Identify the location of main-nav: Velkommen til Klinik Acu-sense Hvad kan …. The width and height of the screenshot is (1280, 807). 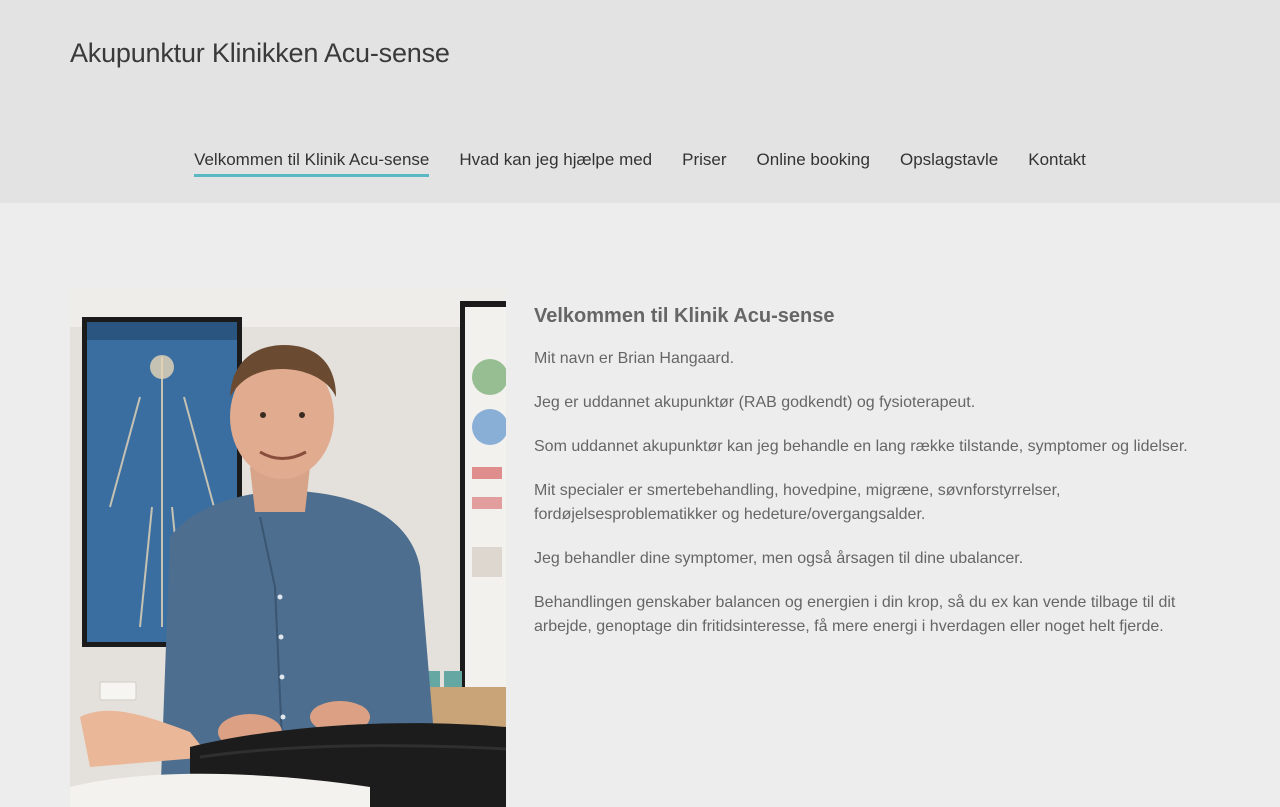
(640, 162).